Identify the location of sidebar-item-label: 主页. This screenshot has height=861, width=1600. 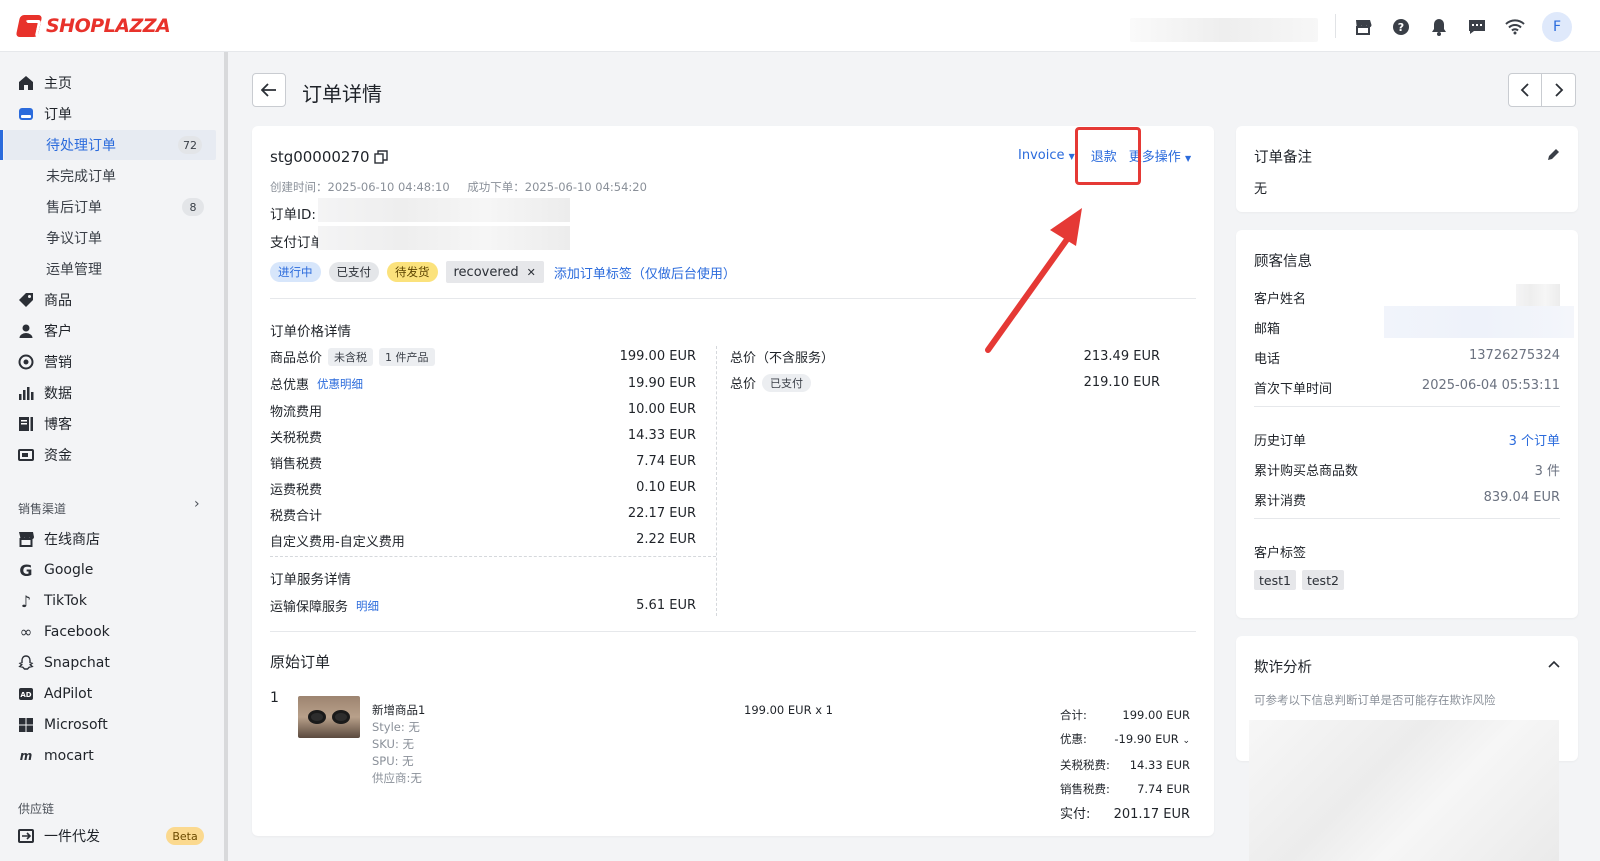
(58, 84).